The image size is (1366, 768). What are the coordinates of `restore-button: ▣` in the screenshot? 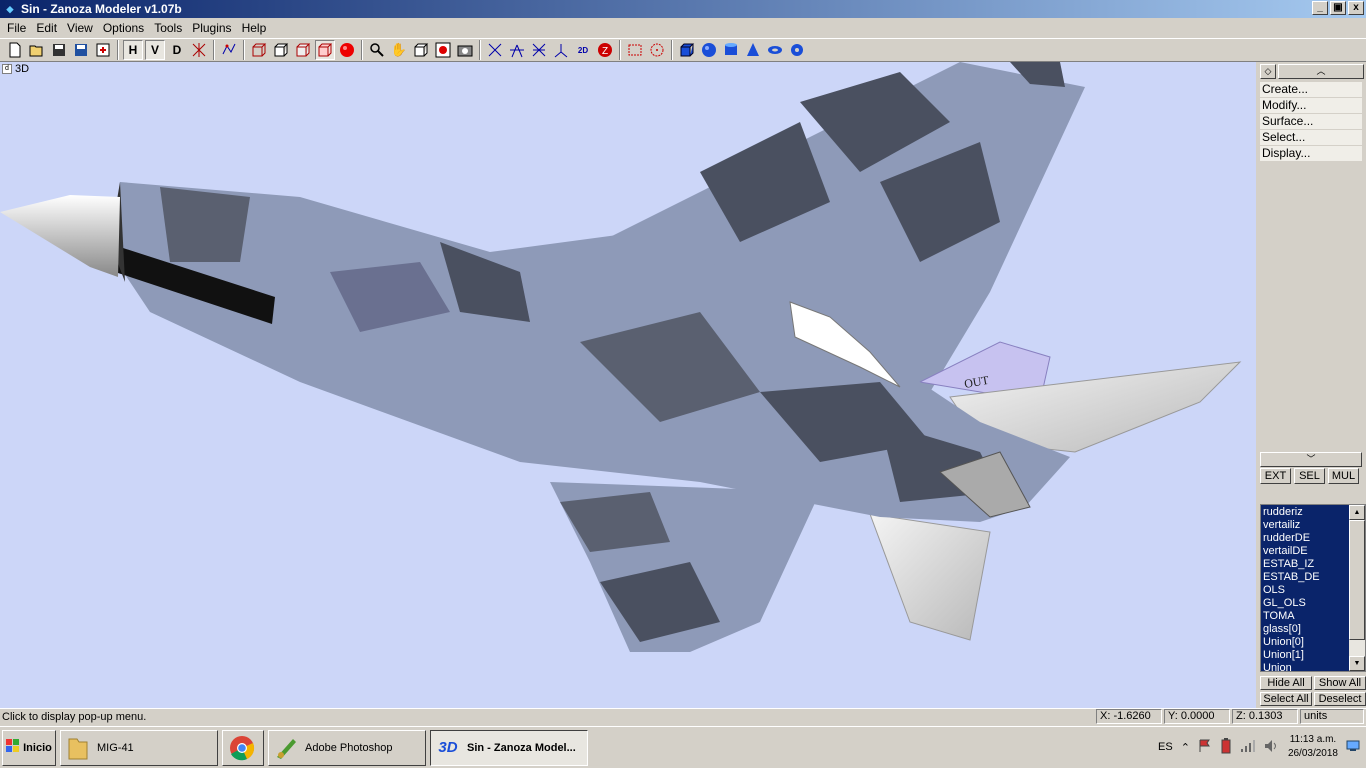 It's located at (1338, 8).